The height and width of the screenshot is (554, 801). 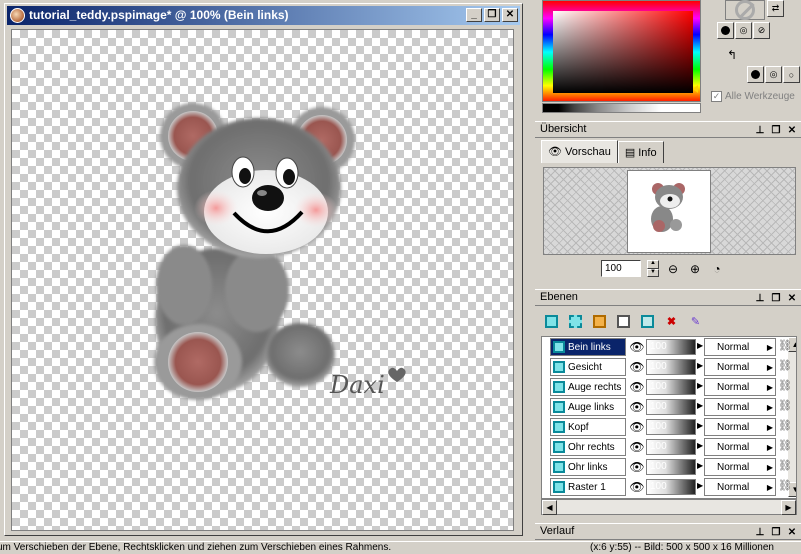 I want to click on all-tools-checkbox: ✓, so click(x=716, y=96).